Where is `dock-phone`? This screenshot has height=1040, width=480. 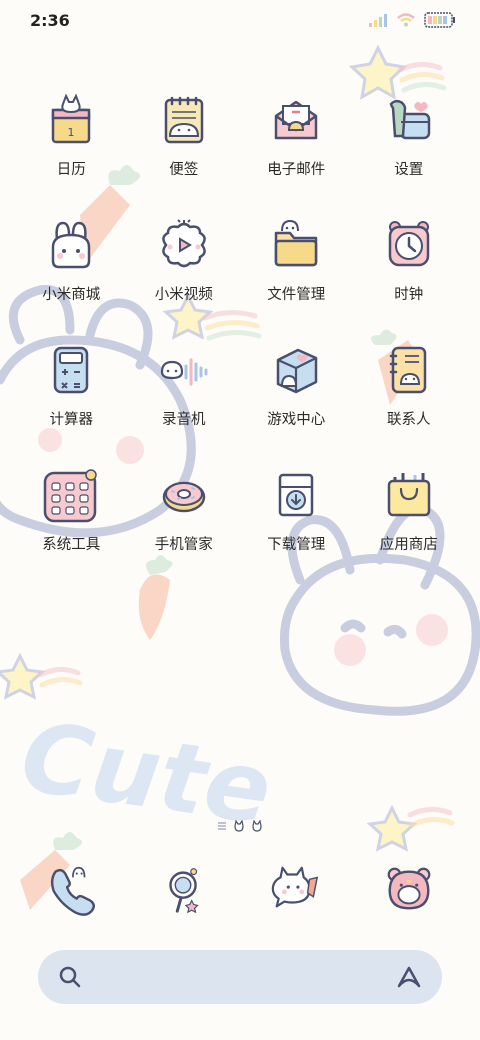
dock-phone is located at coordinates (71, 889).